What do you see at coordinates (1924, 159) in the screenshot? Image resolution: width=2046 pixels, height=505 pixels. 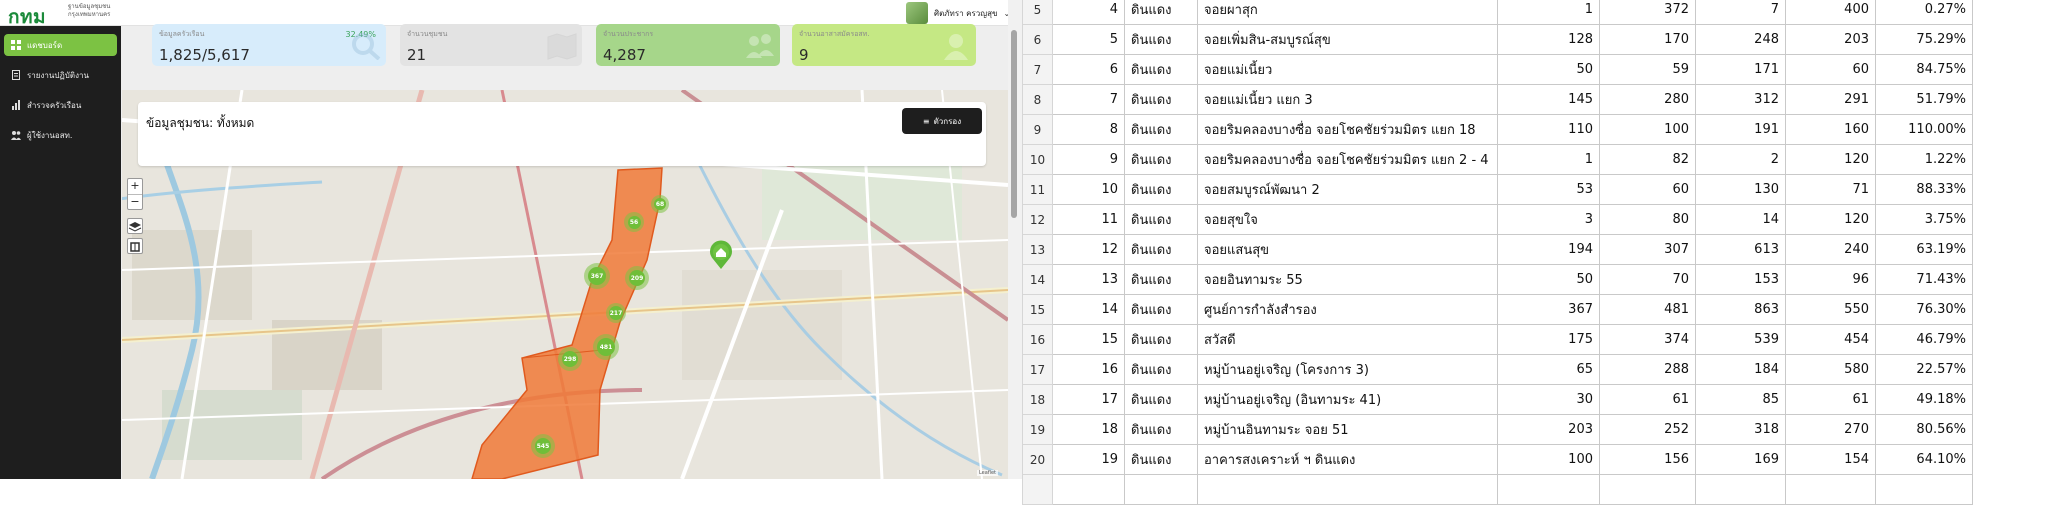 I see `table-cell-pct: 1.22%` at bounding box center [1924, 159].